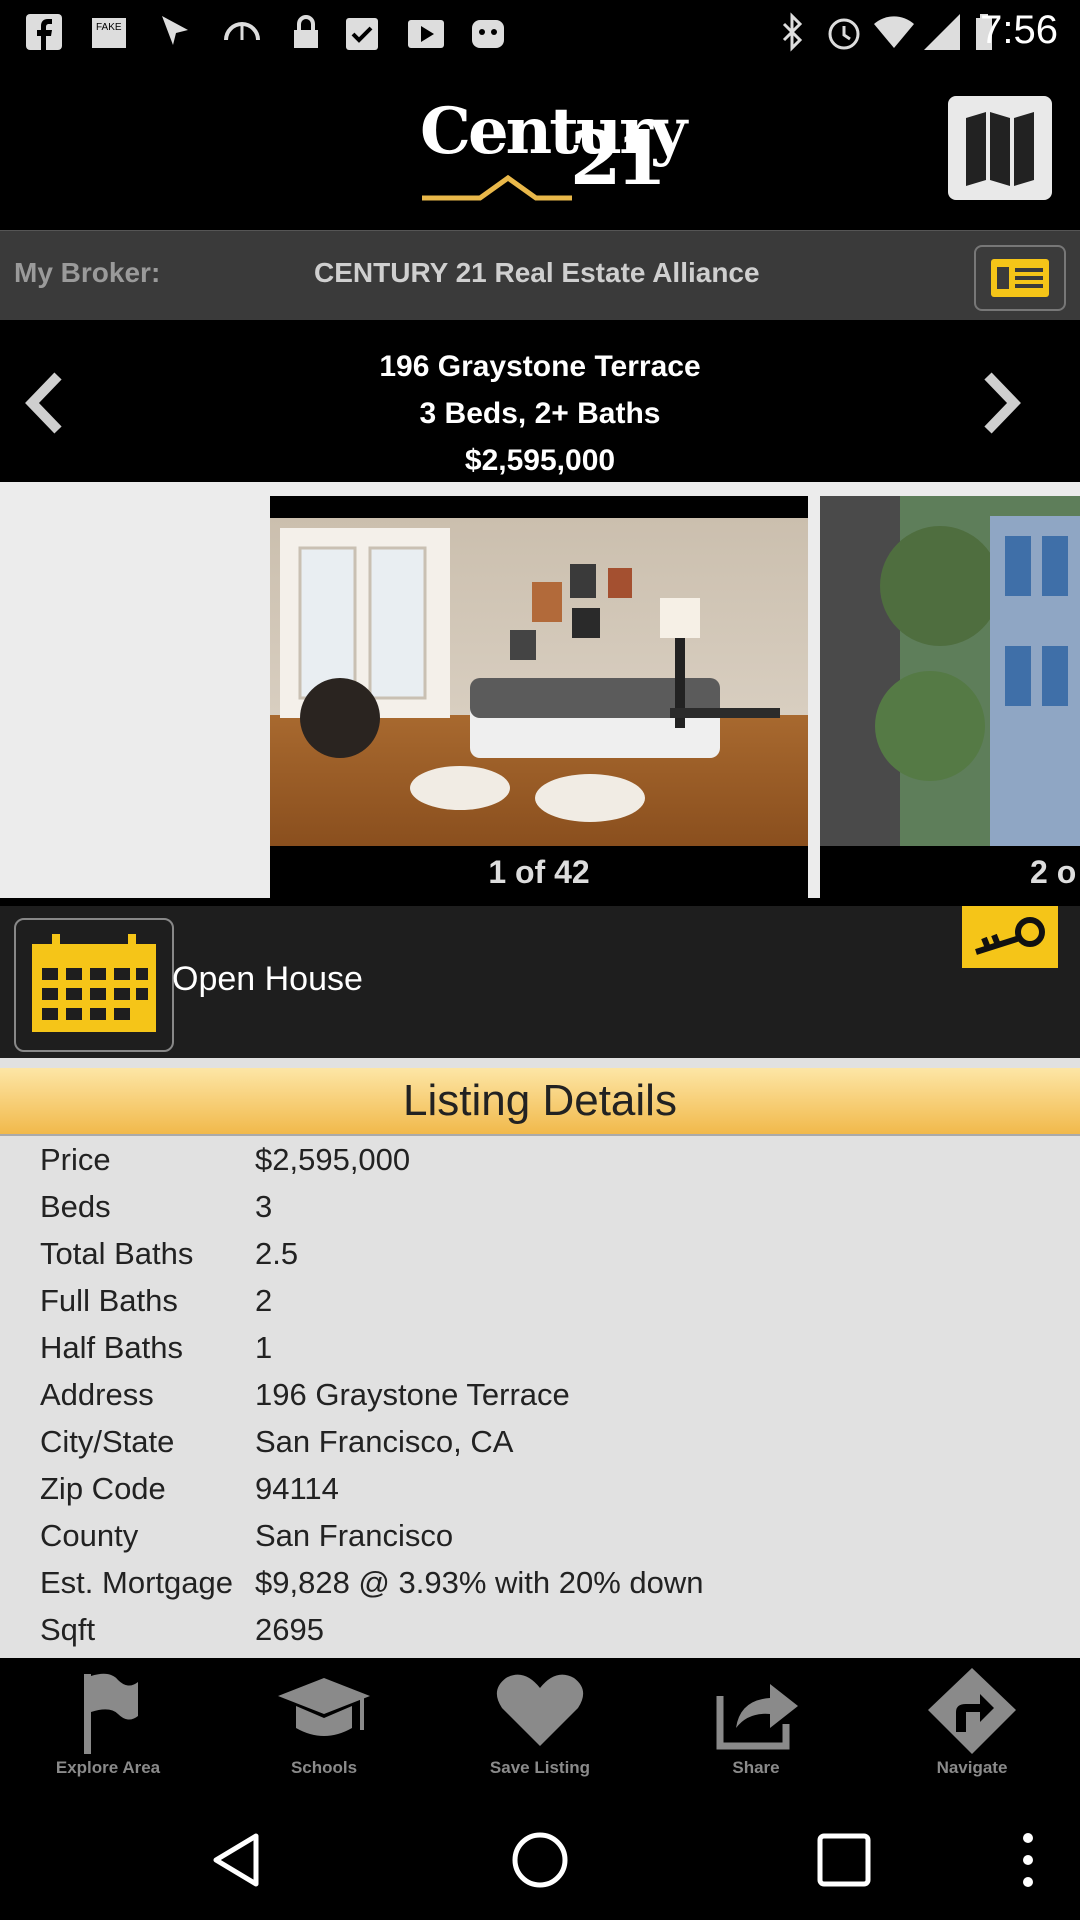 The height and width of the screenshot is (1920, 1080). I want to click on detail-value: San Francisco, CA, so click(384, 1441).